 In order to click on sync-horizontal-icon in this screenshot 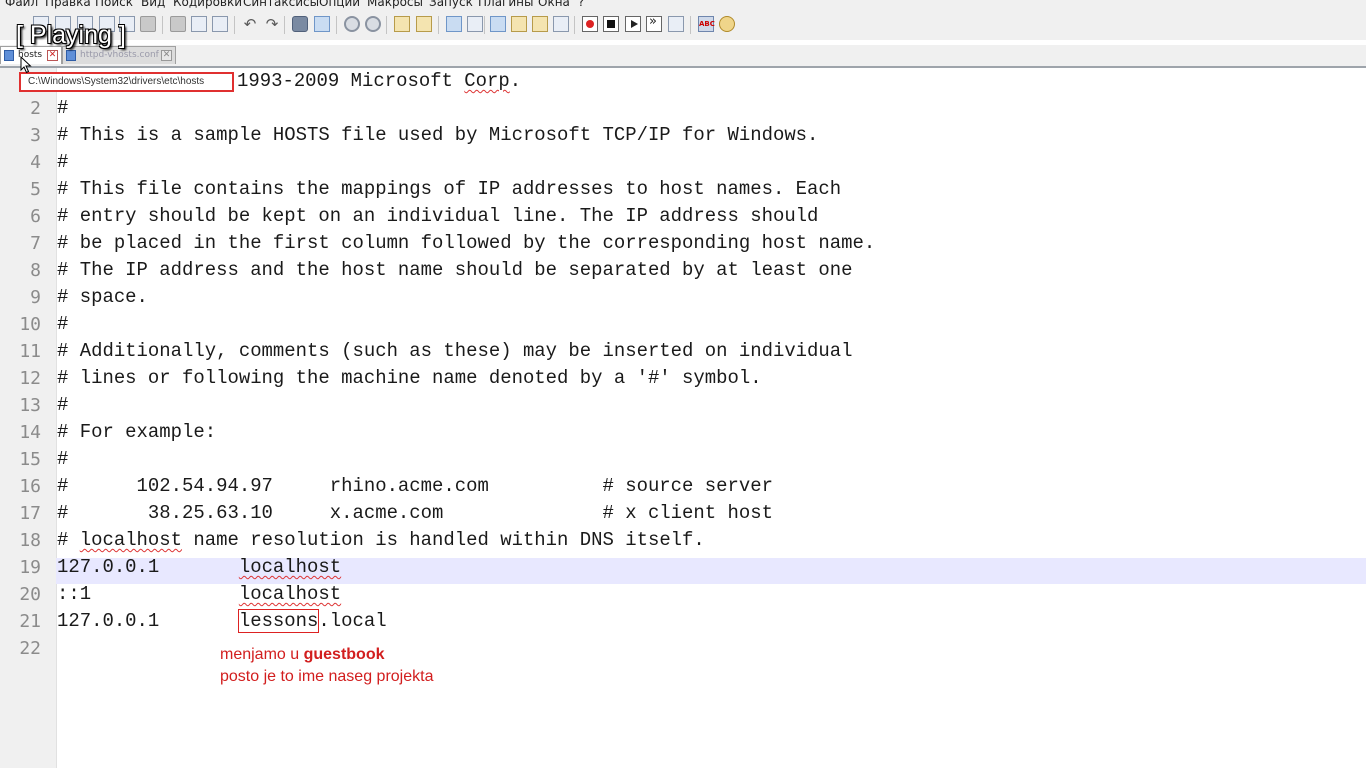, I will do `click(424, 24)`.